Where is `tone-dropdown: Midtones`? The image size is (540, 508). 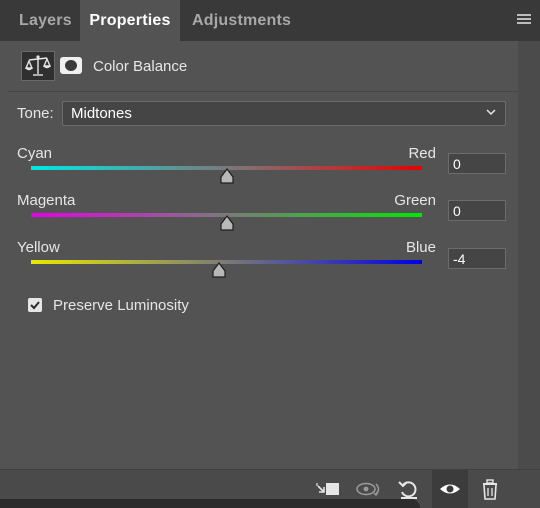 tone-dropdown: Midtones is located at coordinates (284, 113).